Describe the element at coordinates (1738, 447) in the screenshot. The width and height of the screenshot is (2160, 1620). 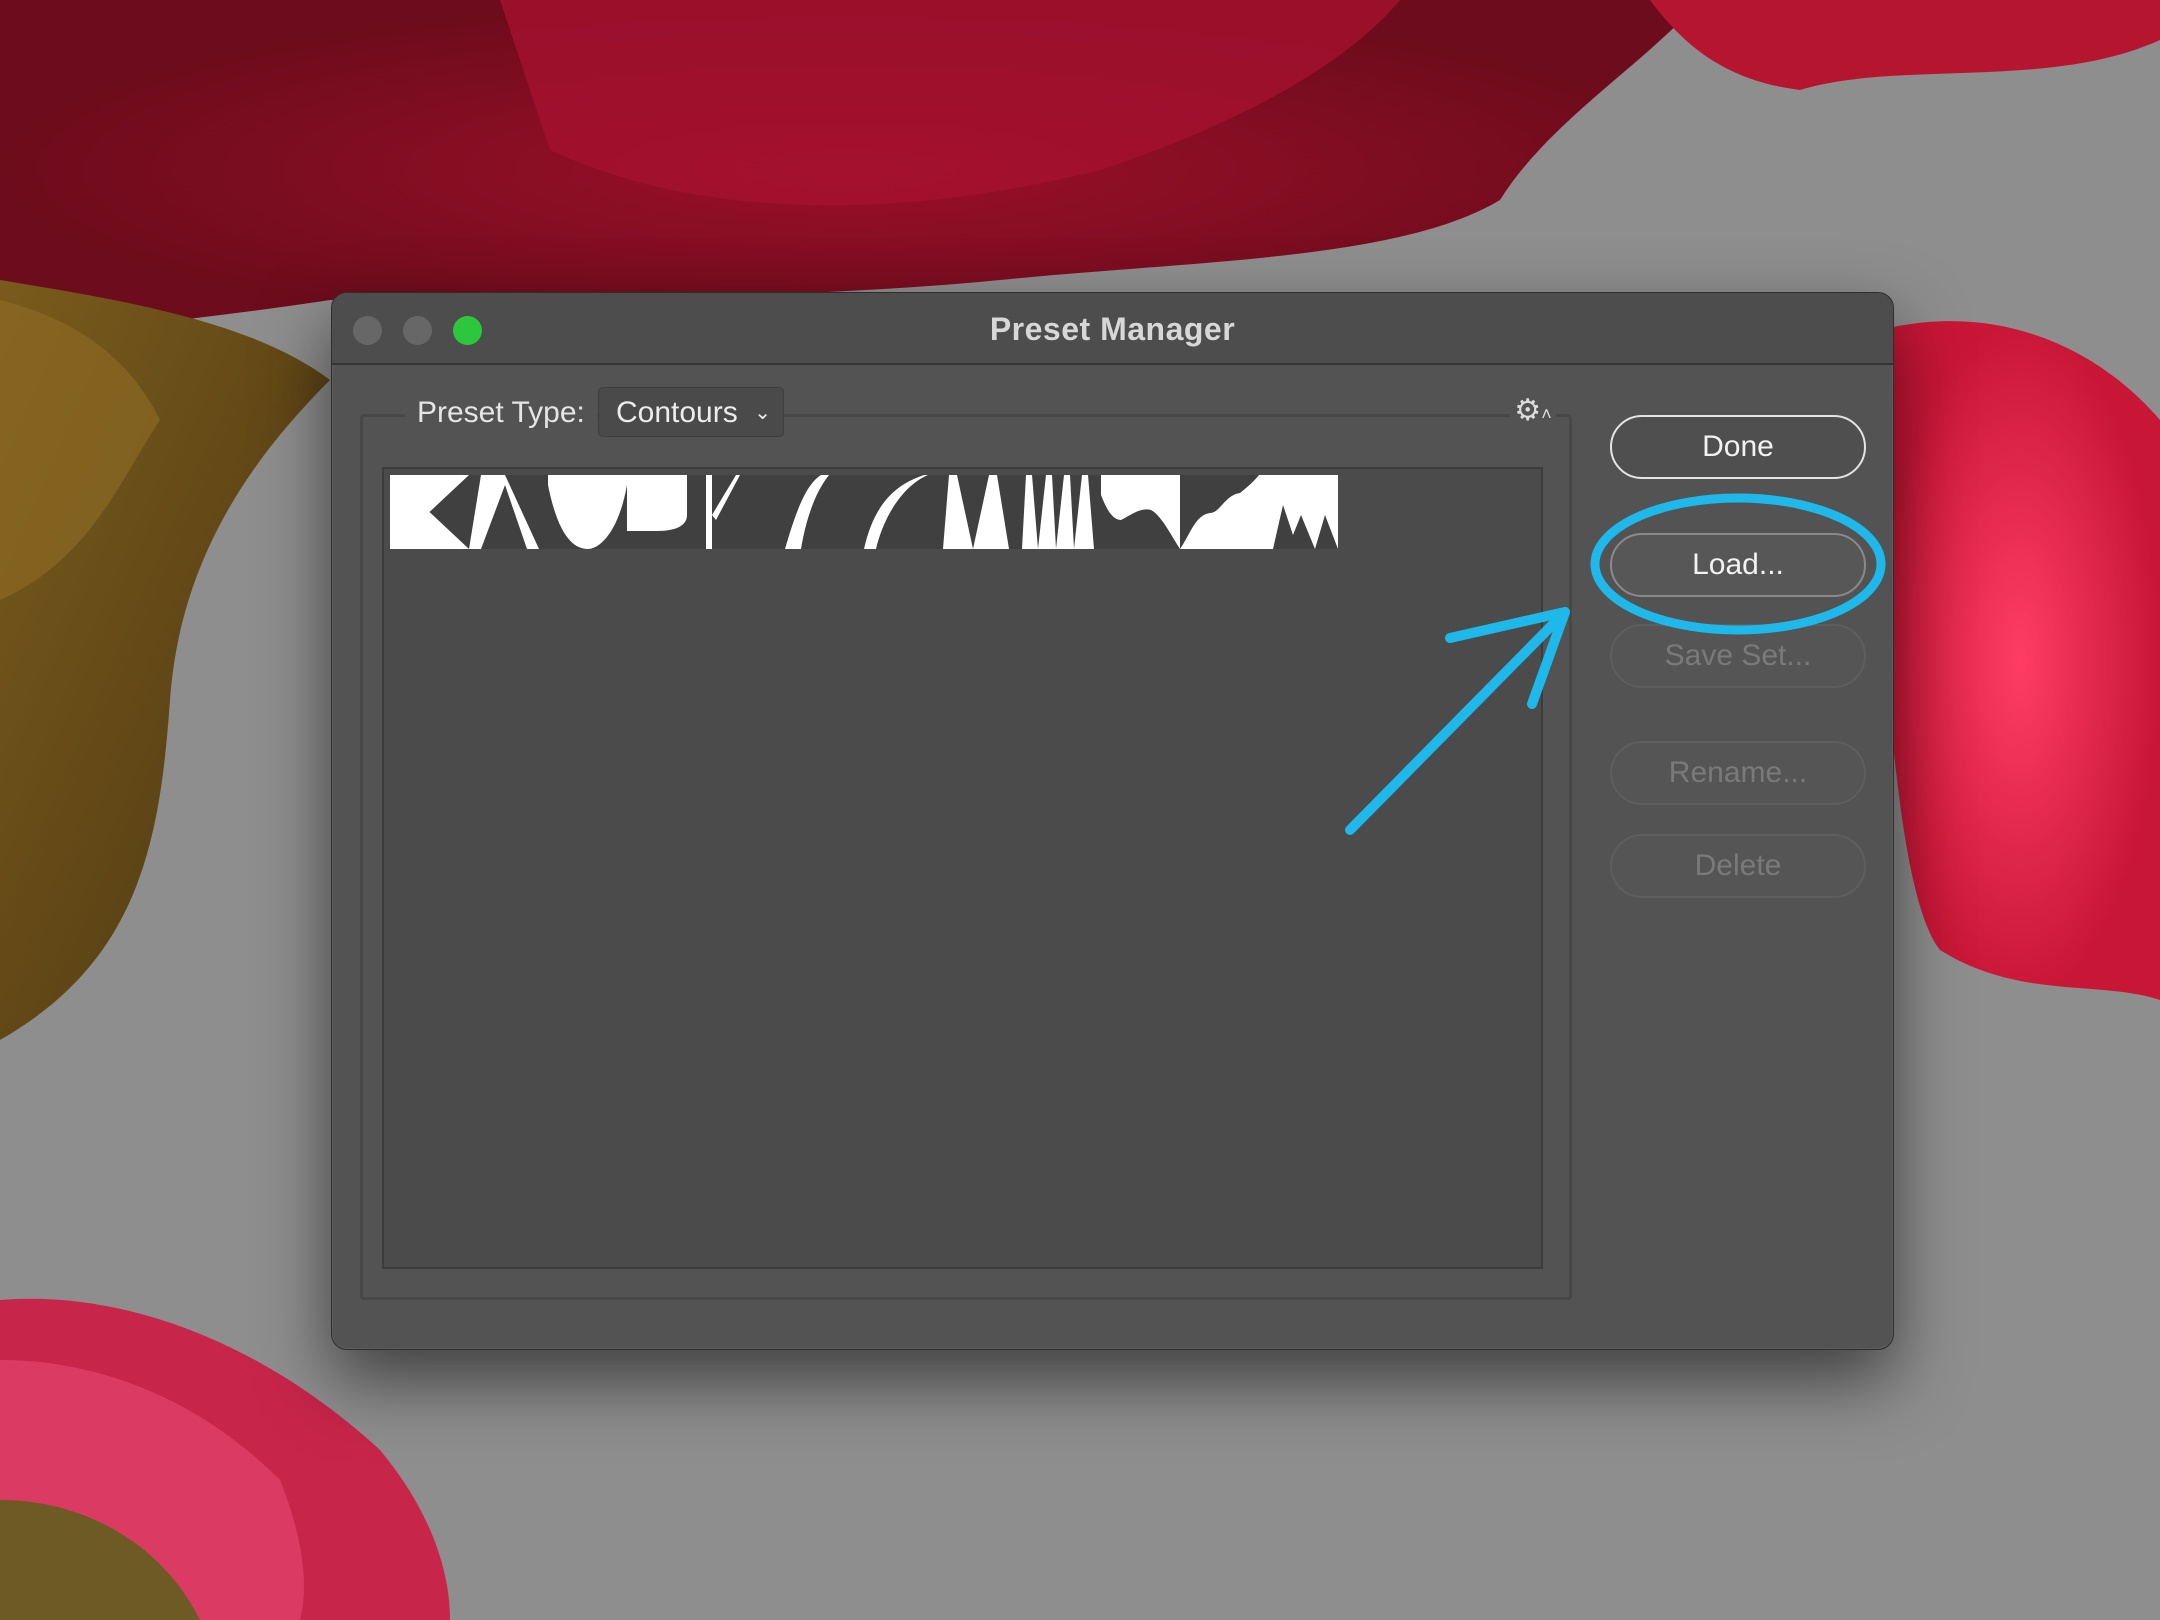
I see `done-button: Done` at that location.